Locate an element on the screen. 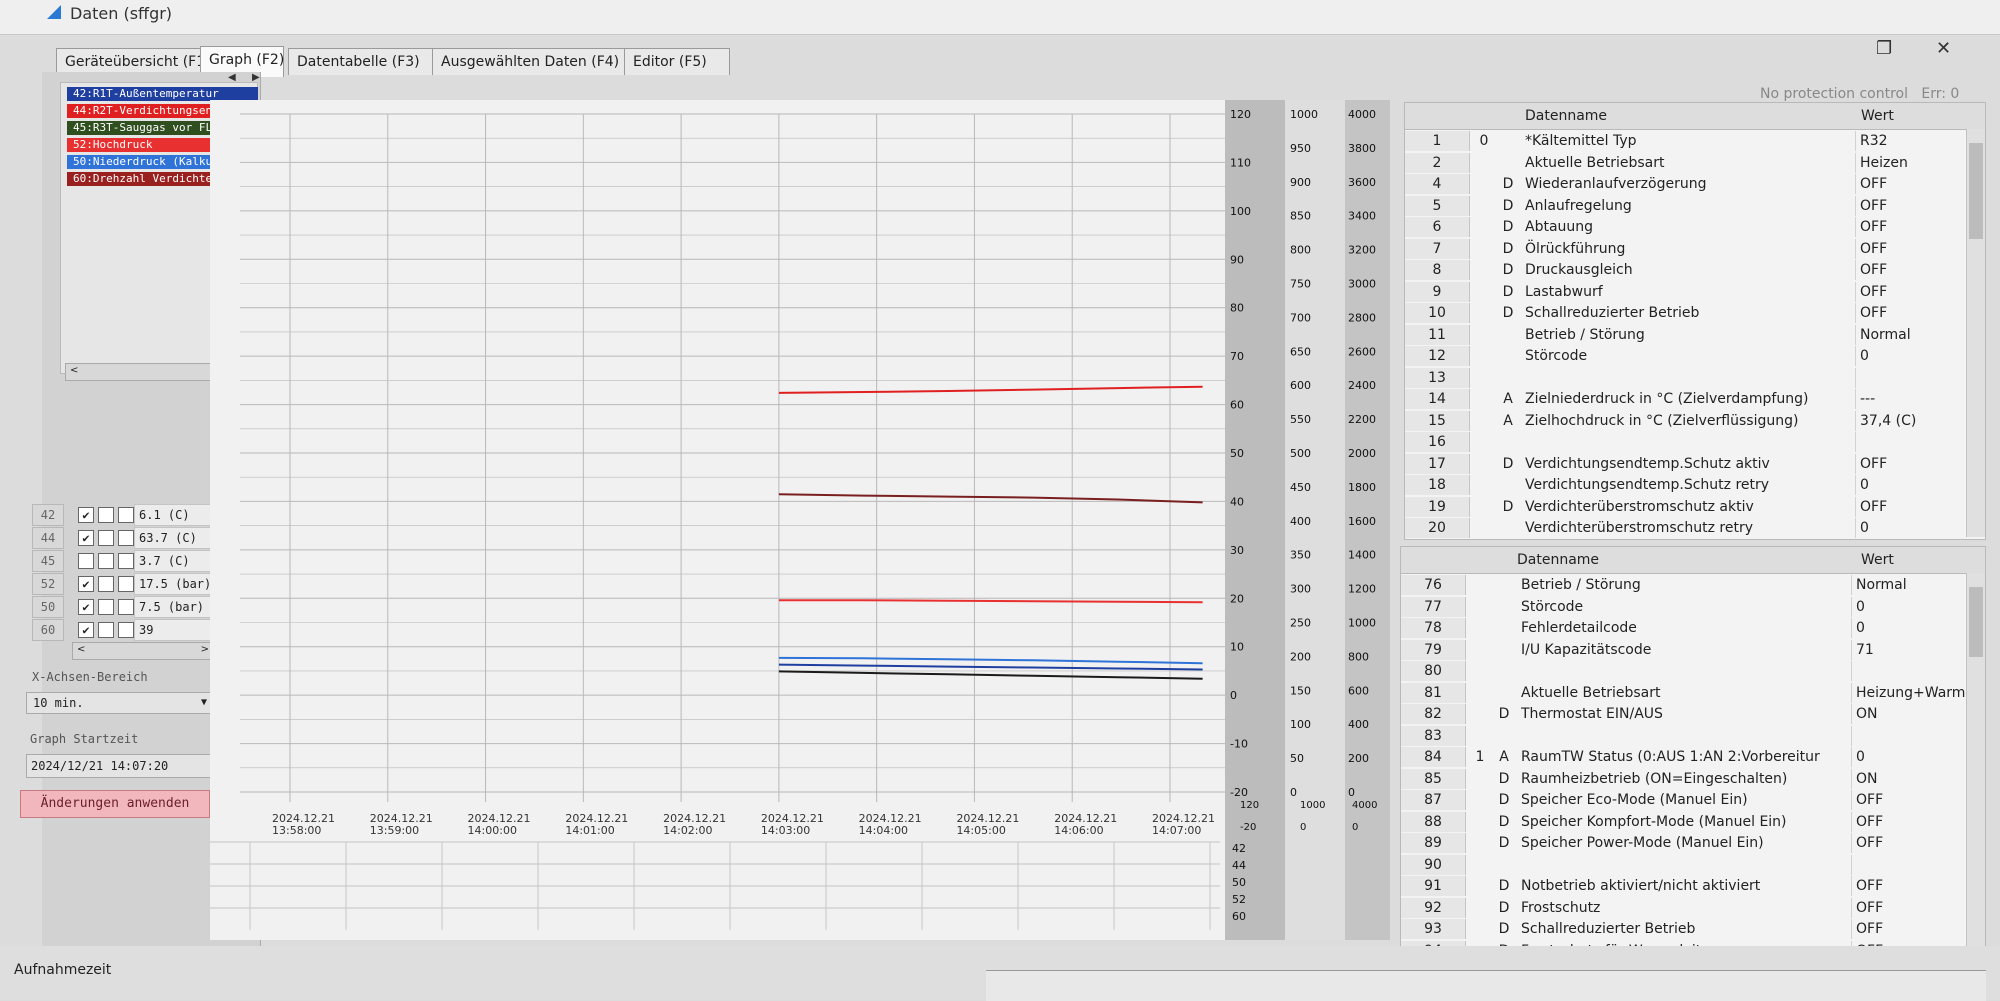 Image resolution: width=2000 pixels, height=1001 pixels. graph-start-input: 2024/12/21 14:07:20 is located at coordinates (119, 766).